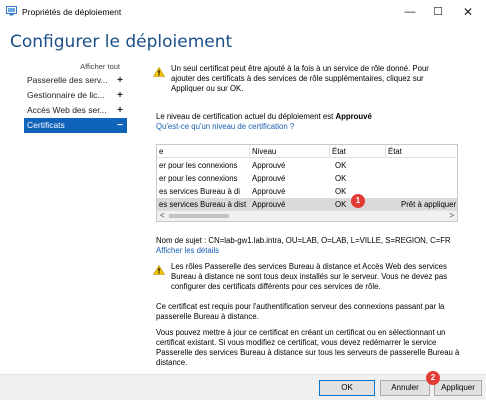  I want to click on horizontal-scrollbar: < >, so click(307, 215).